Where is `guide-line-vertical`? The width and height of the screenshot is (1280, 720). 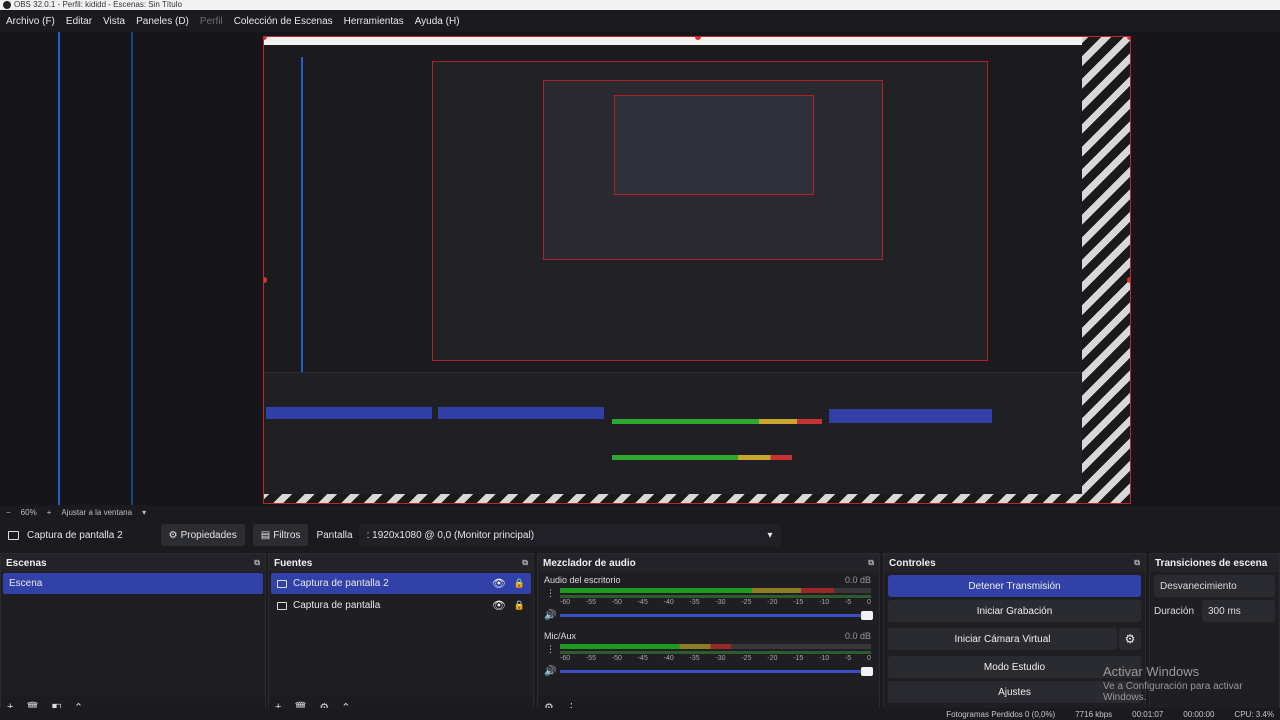
guide-line-vertical is located at coordinates (132, 268).